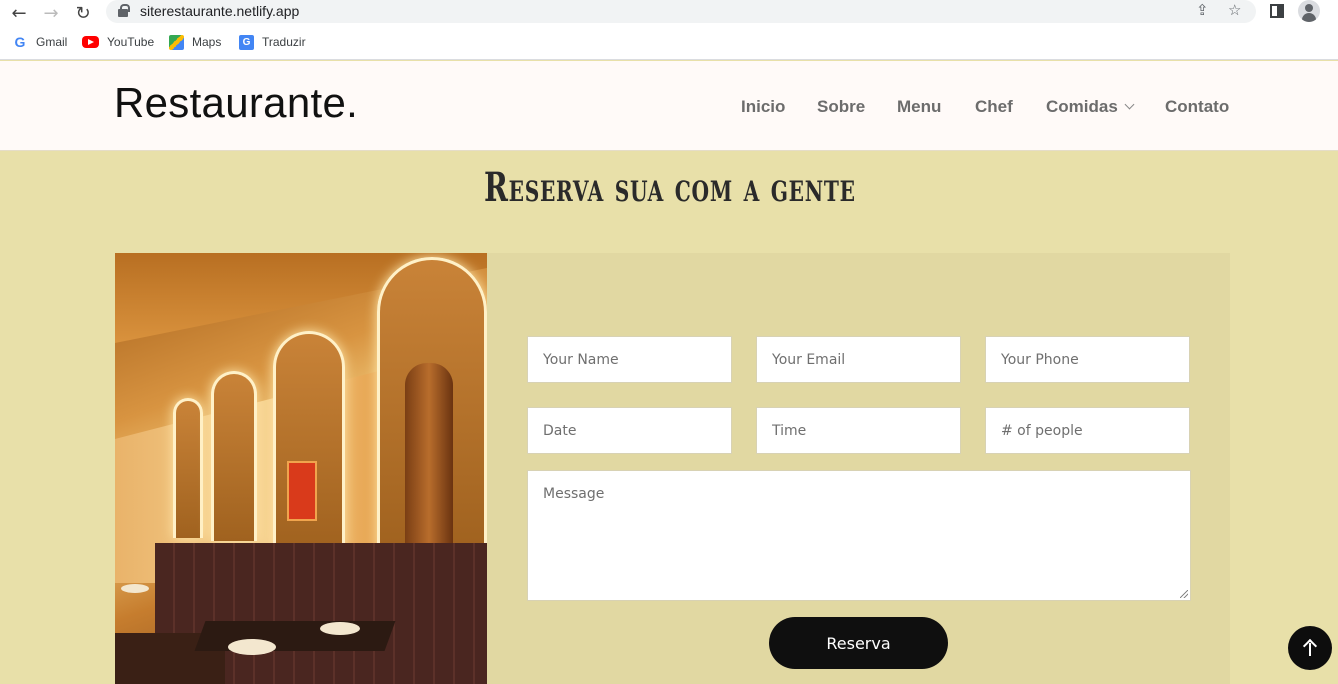 The height and width of the screenshot is (684, 1338). I want to click on back-arrow-icon: ←, so click(19, 13).